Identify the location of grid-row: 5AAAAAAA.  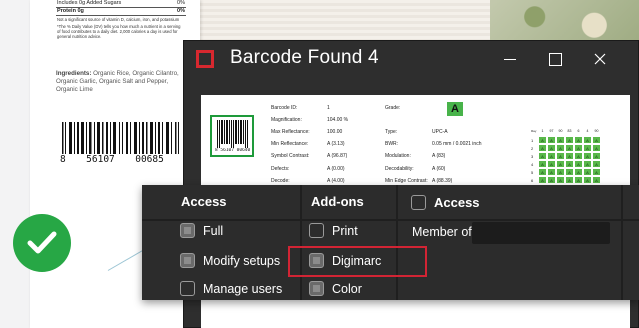
(565, 172).